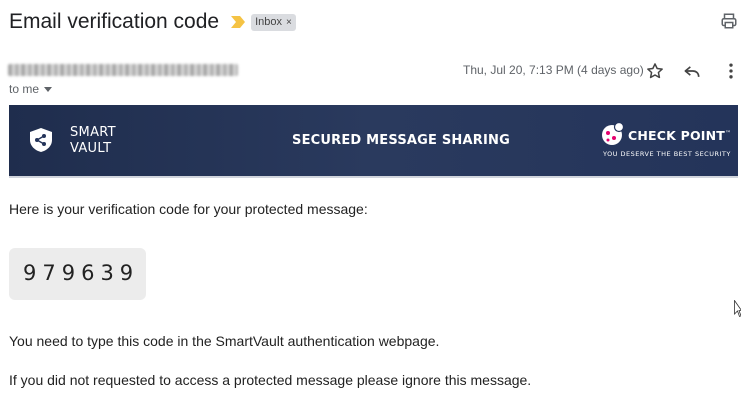 Image resolution: width=741 pixels, height=397 pixels. What do you see at coordinates (553, 70) in the screenshot?
I see `email-date: Thu, Jul 20, 7:13 PM (4 days ago)` at bounding box center [553, 70].